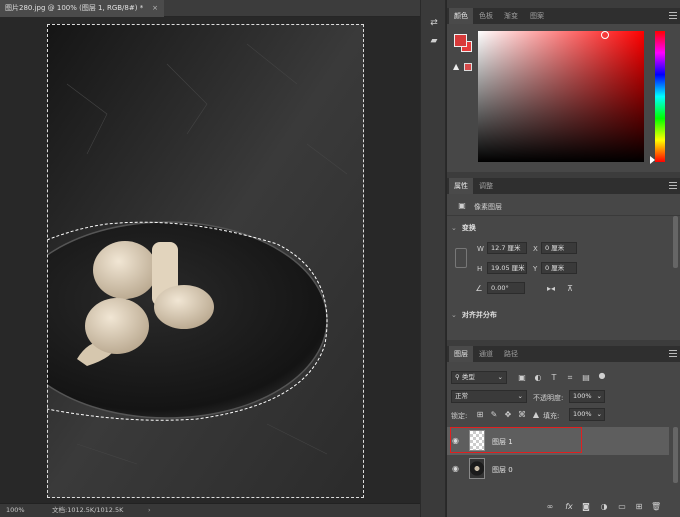 The image size is (680, 517). I want to click on flip-horizontal-icon: ▸◂, so click(551, 289).